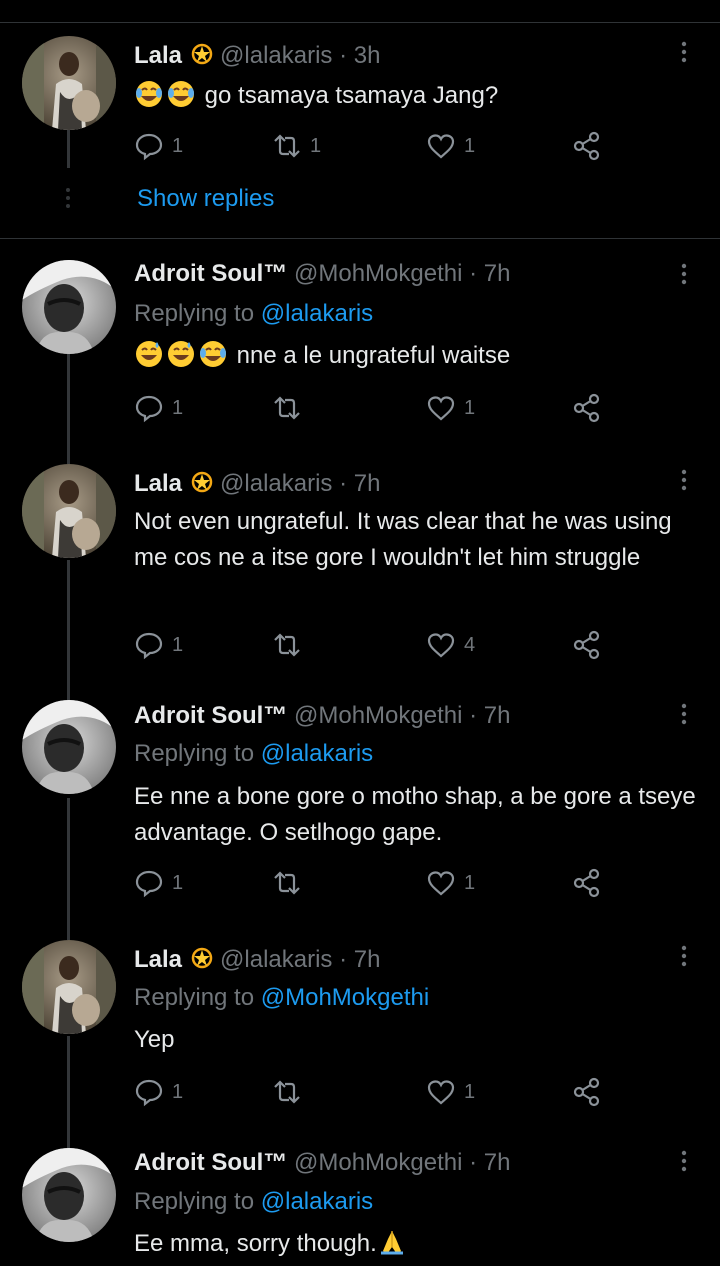  I want to click on tweet-text-content: Ee mma, sorry though., so click(255, 1243).